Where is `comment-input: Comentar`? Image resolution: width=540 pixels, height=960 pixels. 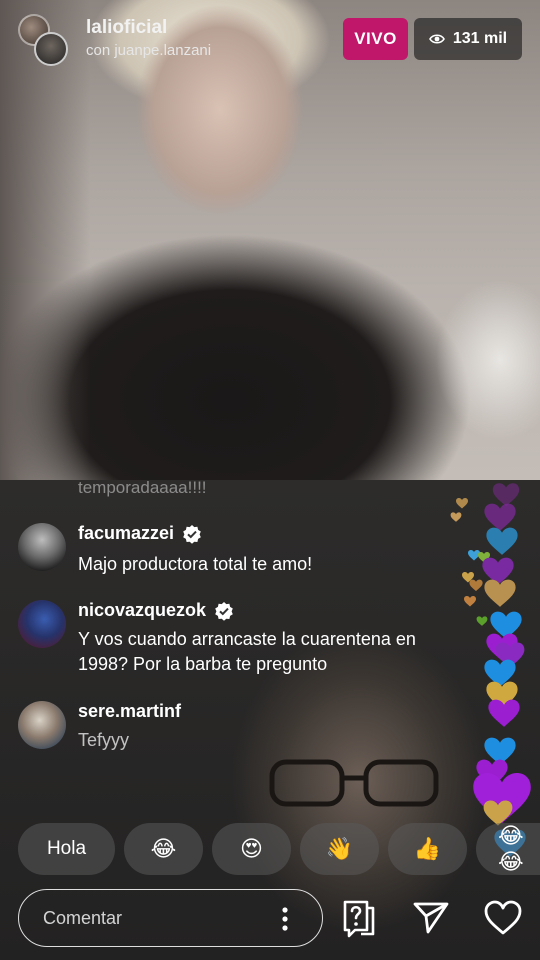
comment-input: Comentar is located at coordinates (170, 918).